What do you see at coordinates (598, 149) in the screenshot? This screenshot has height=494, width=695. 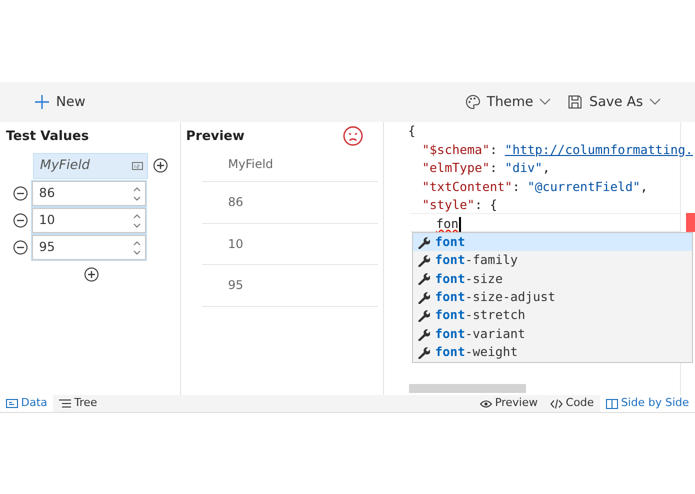 I see `schema-link: "http://columnformatting.` at bounding box center [598, 149].